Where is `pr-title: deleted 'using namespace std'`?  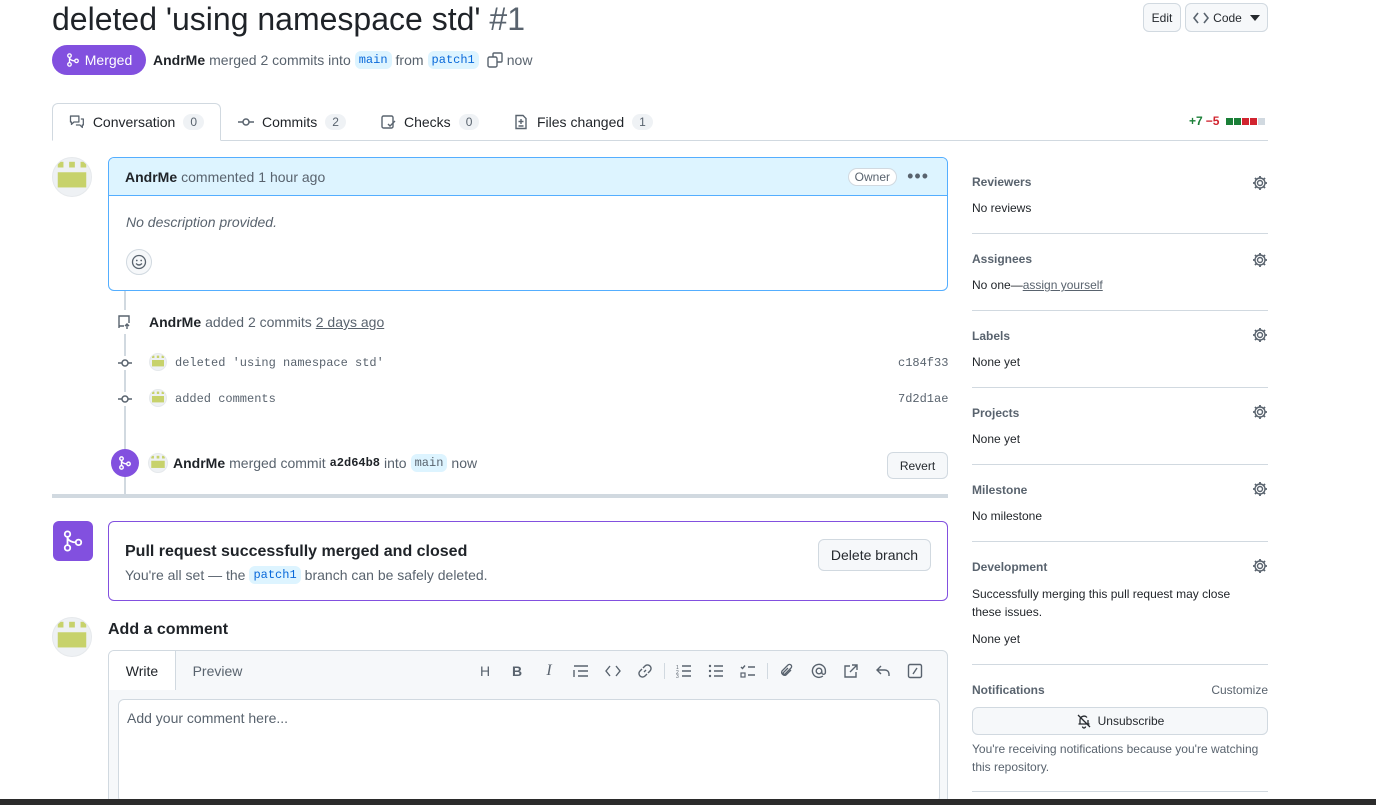 pr-title: deleted 'using namespace std' is located at coordinates (266, 19).